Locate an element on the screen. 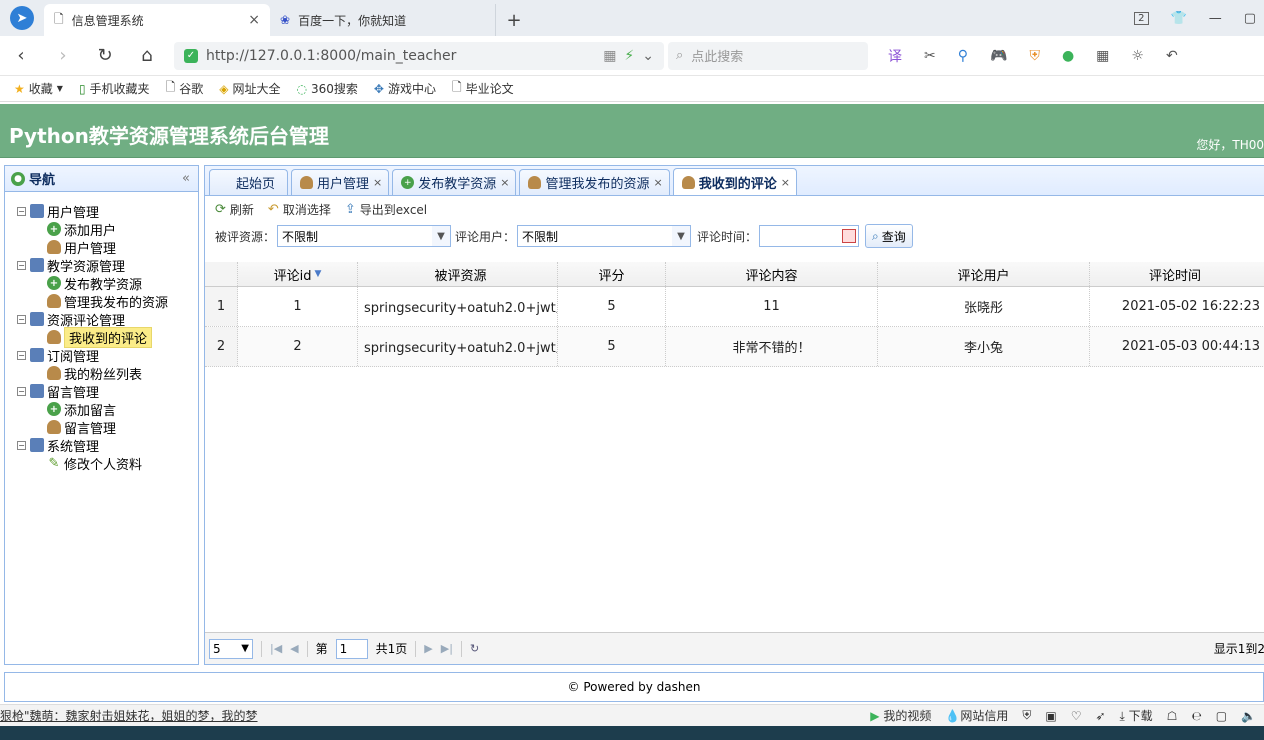 This screenshot has height=740, width=1264. query-button: ⌕ 查询 is located at coordinates (889, 236).